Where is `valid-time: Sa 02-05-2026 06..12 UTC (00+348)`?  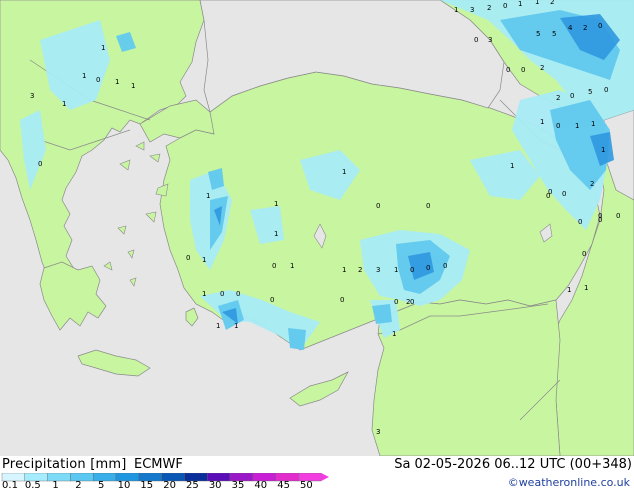 valid-time: Sa 02-05-2026 06..12 UTC (00+348) is located at coordinates (513, 464).